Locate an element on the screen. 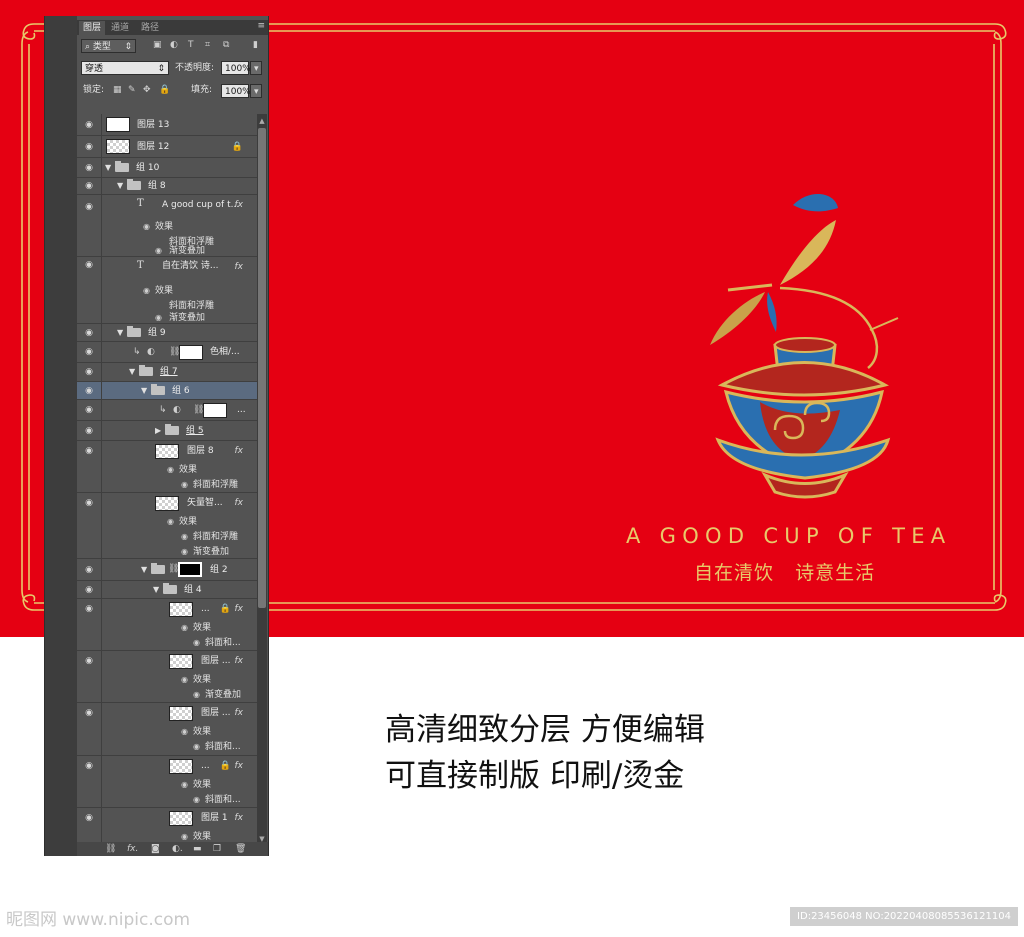  group-row-selected: ◉ ▼ 组 6 is located at coordinates (167, 391).